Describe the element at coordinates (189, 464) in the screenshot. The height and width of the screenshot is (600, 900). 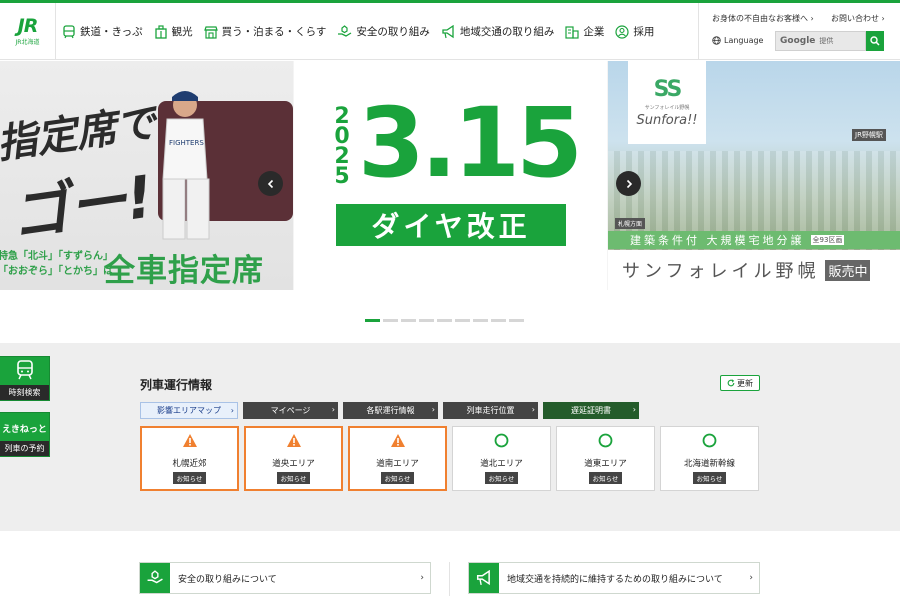
I see `area-name: 札幌近郊` at that location.